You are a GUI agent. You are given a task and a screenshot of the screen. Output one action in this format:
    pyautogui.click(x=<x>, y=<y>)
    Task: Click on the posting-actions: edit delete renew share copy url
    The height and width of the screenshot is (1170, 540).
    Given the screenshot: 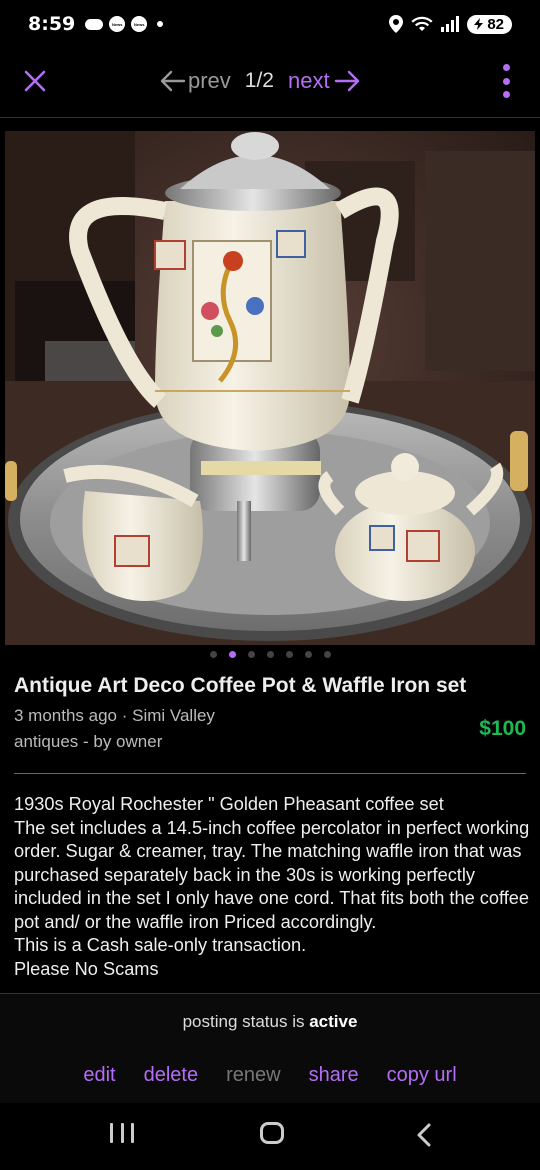 What is the action you would take?
    pyautogui.click(x=270, y=1075)
    